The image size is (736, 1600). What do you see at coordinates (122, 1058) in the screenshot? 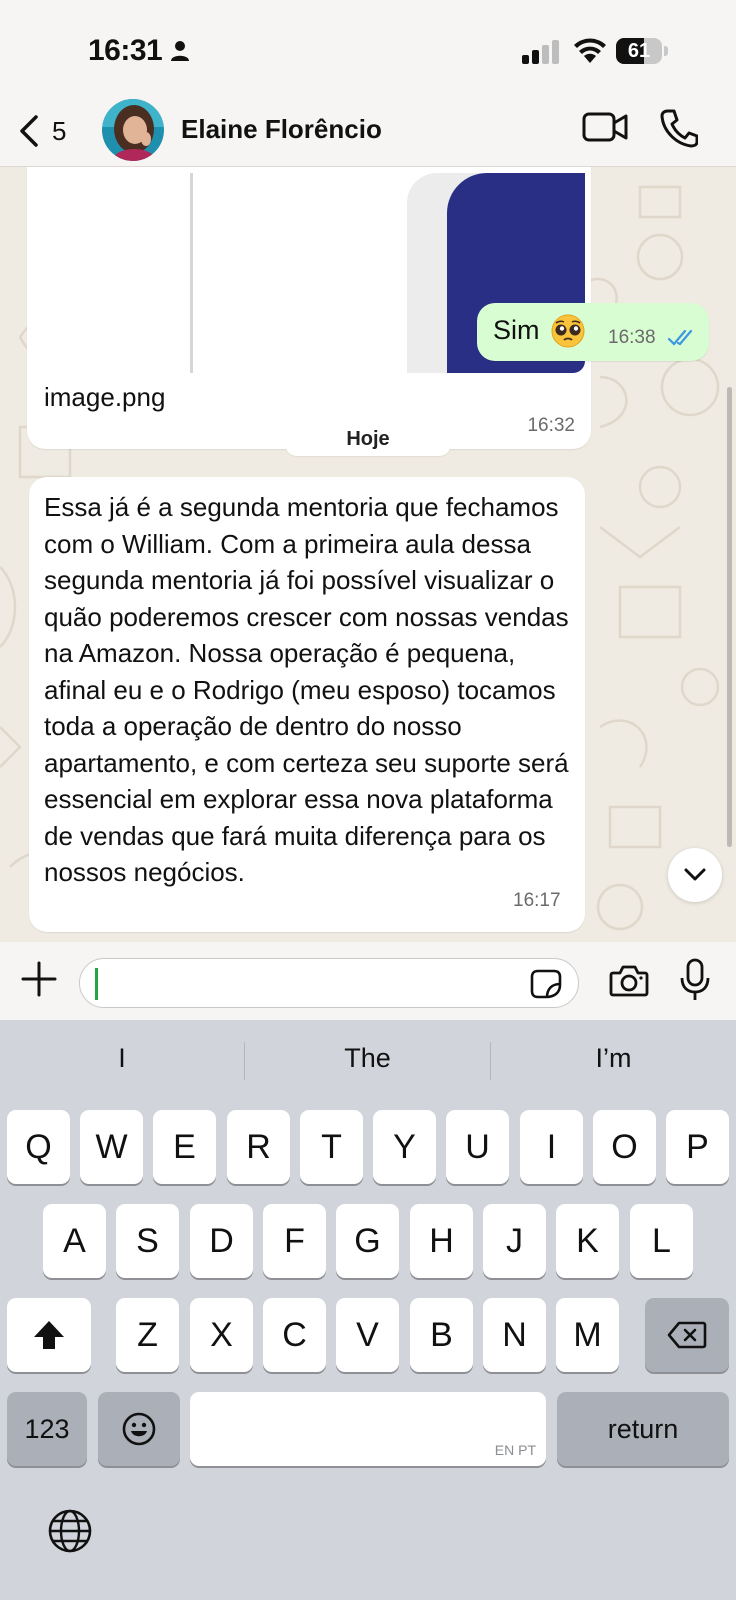
I see `suggestion-1: I` at bounding box center [122, 1058].